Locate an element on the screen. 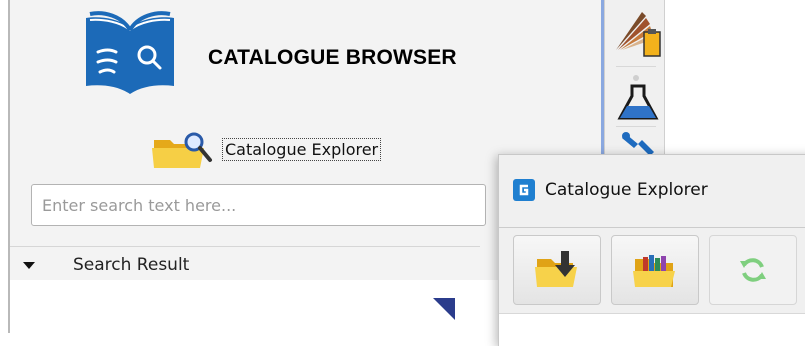 This screenshot has width=805, height=346. color-palette-clipboard-icon is located at coordinates (637, 34).